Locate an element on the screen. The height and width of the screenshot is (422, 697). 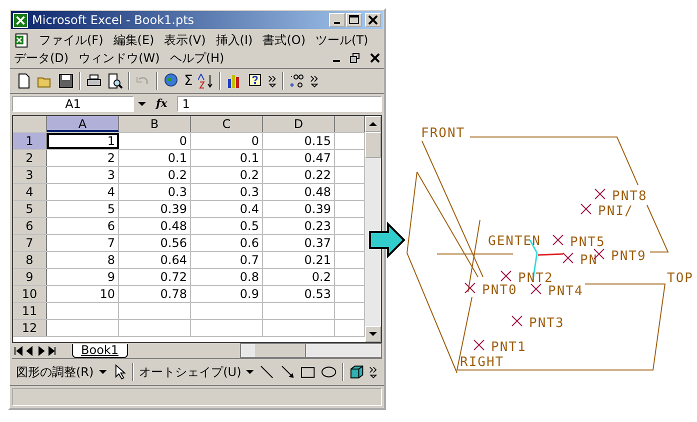
globe-icon is located at coordinates (171, 81).